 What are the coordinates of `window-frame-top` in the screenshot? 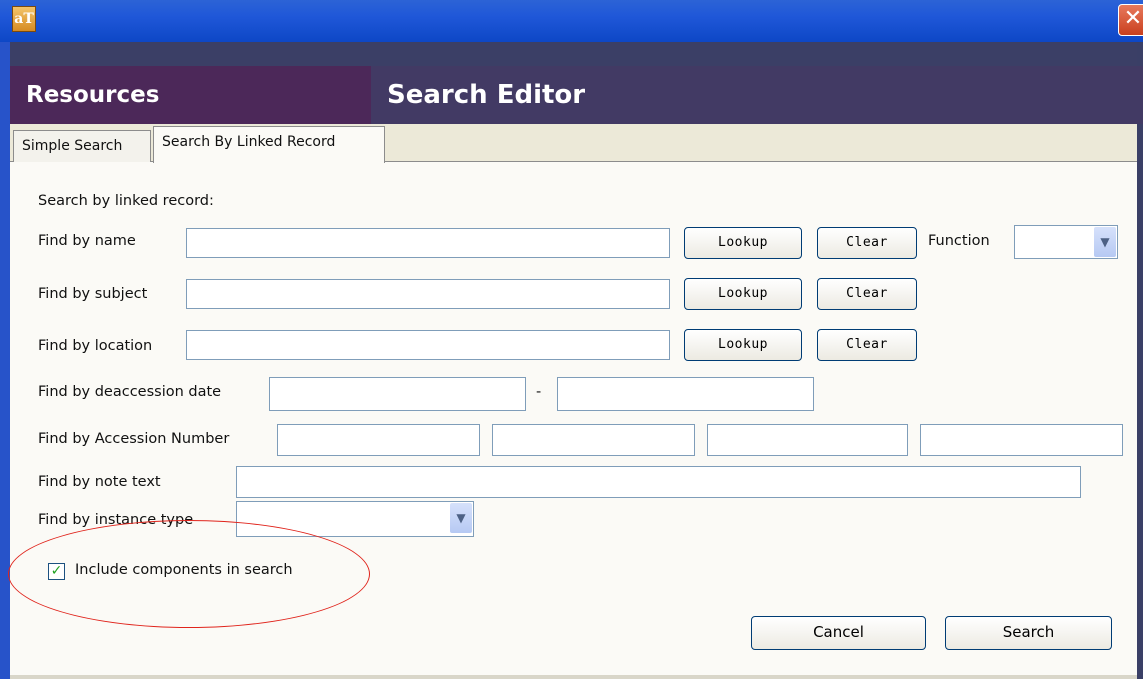 It's located at (571, 54).